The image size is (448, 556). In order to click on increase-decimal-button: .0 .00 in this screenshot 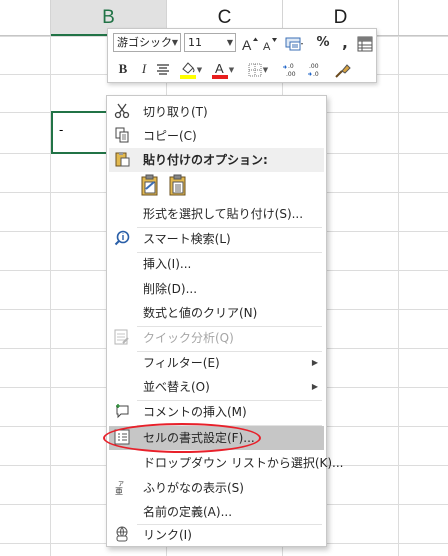, I will do `click(292, 69)`.